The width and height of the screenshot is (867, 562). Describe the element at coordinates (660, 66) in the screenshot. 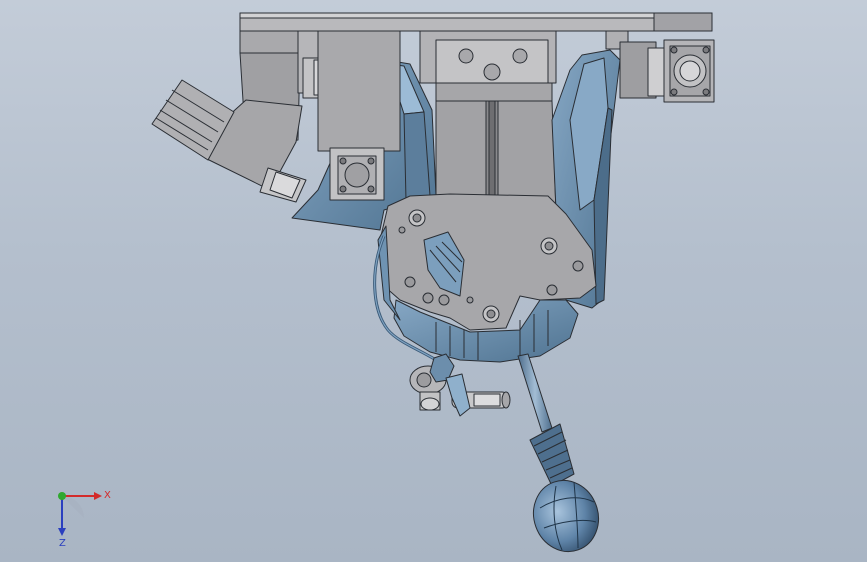

I see `right-cylinder` at that location.